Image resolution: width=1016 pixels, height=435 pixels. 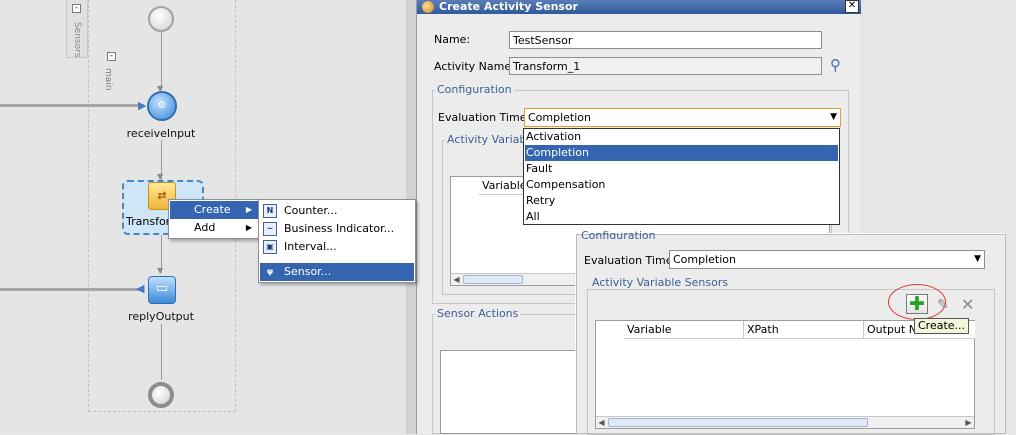 I want to click on column-header-variable: Variable, so click(x=684, y=330).